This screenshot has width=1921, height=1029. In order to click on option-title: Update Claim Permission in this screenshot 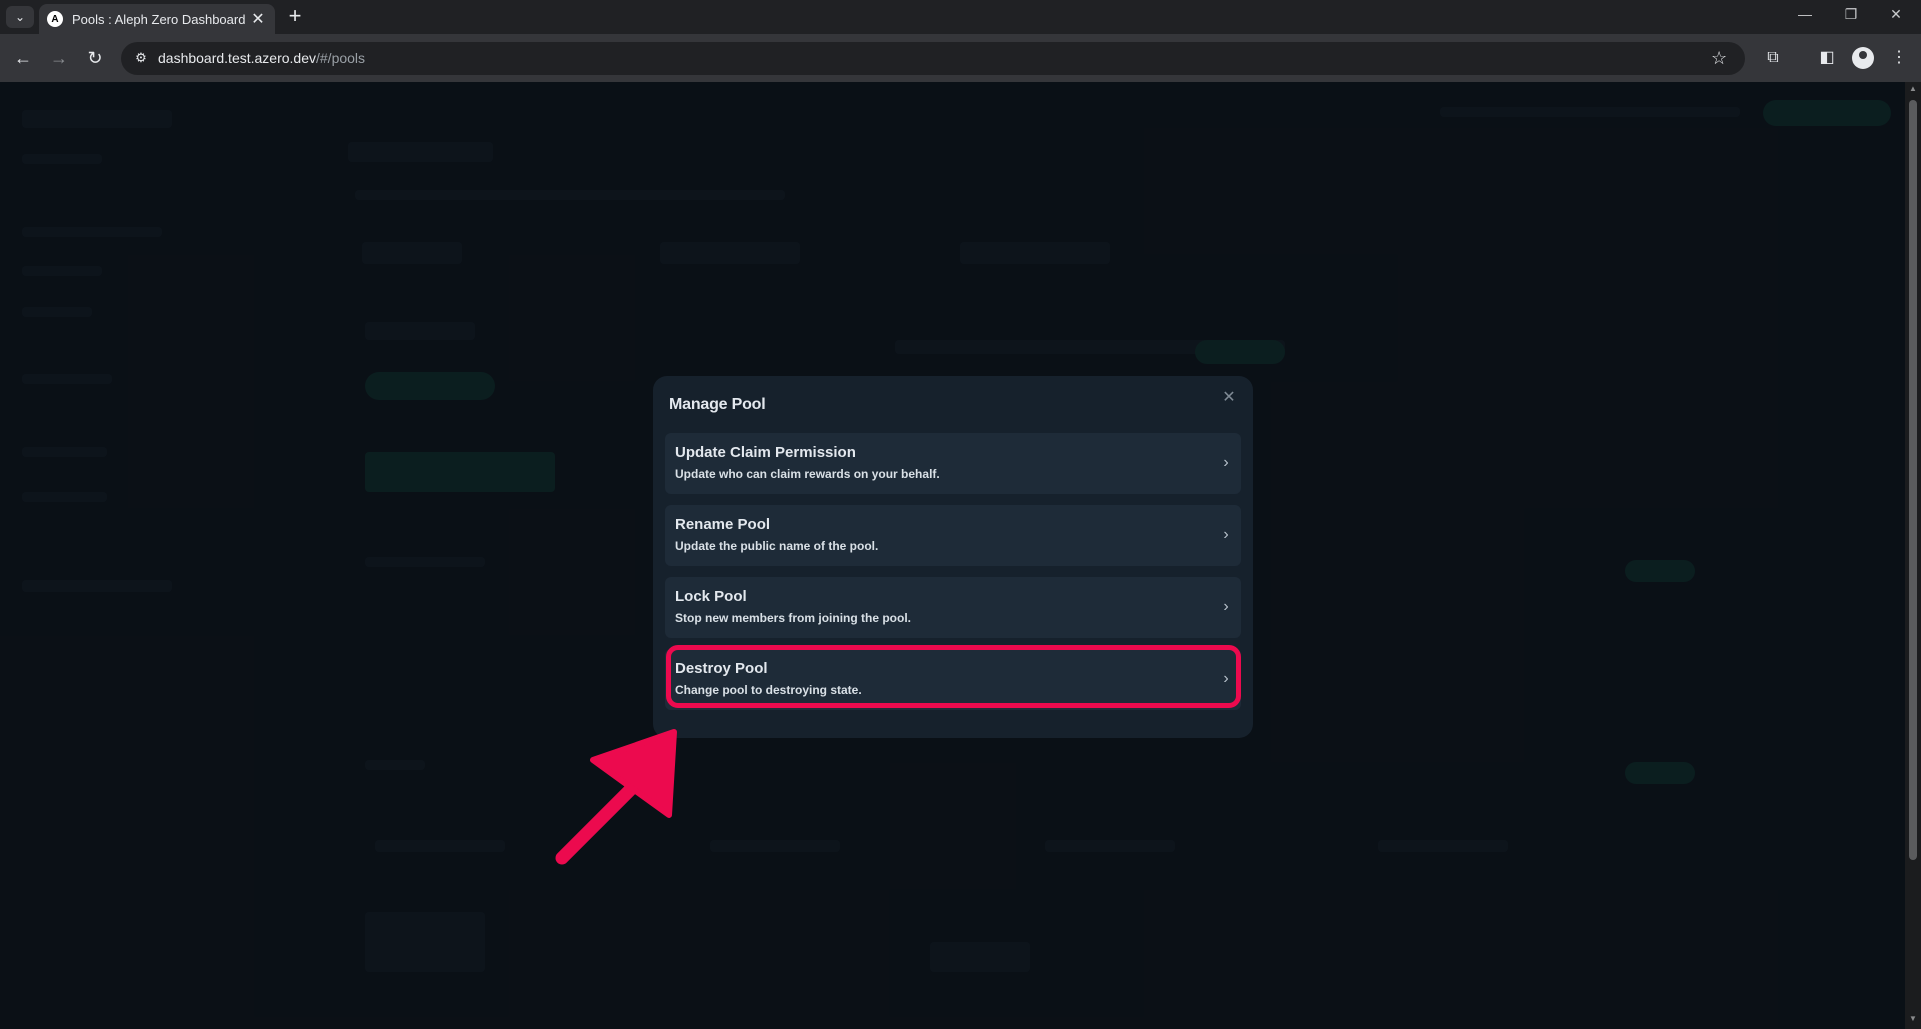, I will do `click(765, 452)`.